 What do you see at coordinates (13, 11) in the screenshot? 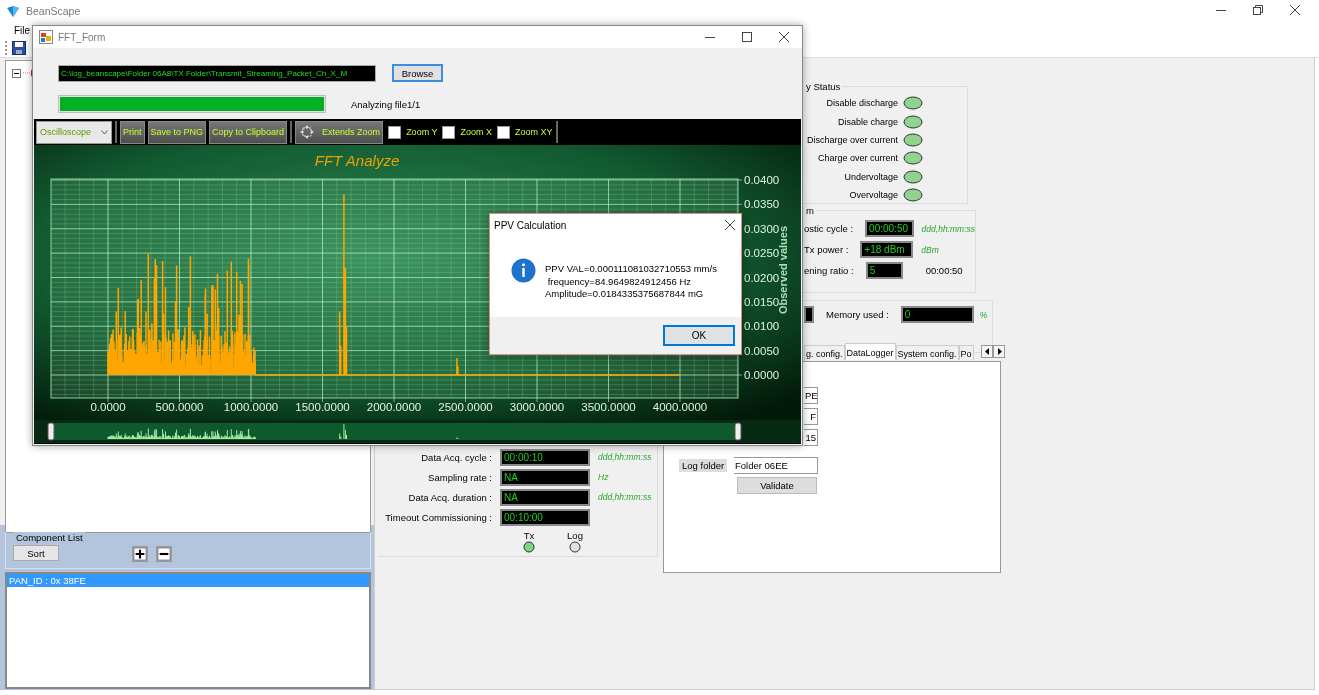
I see `app-logo-icon` at bounding box center [13, 11].